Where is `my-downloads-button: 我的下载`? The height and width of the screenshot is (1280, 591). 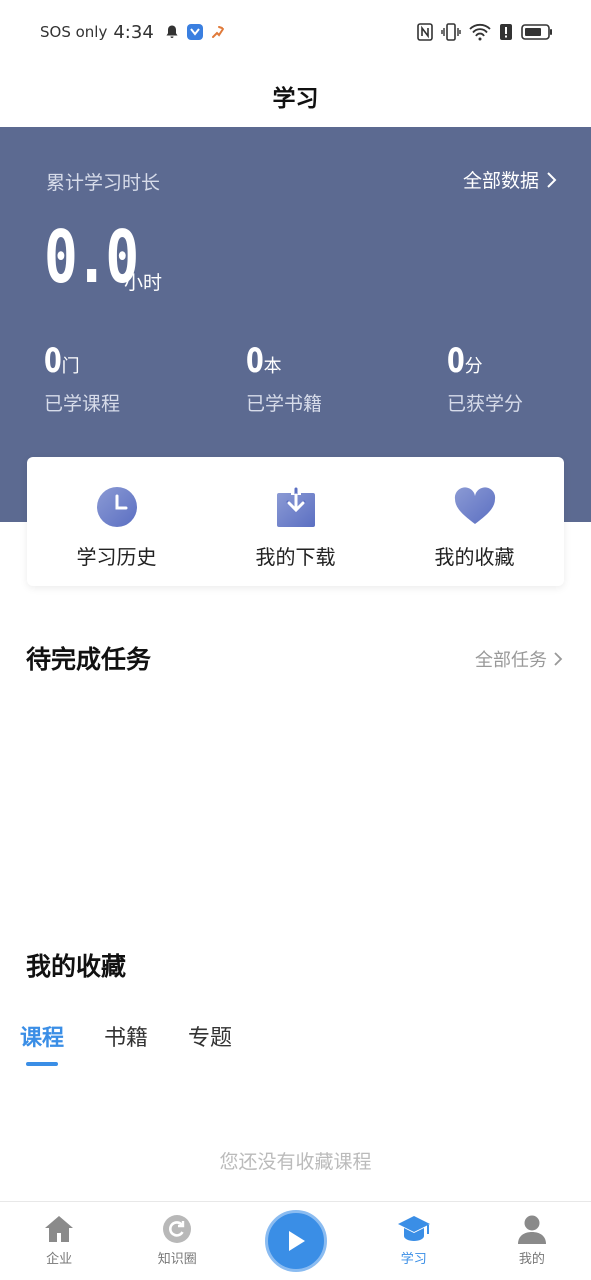
my-downloads-button: 我的下载 is located at coordinates (295, 521).